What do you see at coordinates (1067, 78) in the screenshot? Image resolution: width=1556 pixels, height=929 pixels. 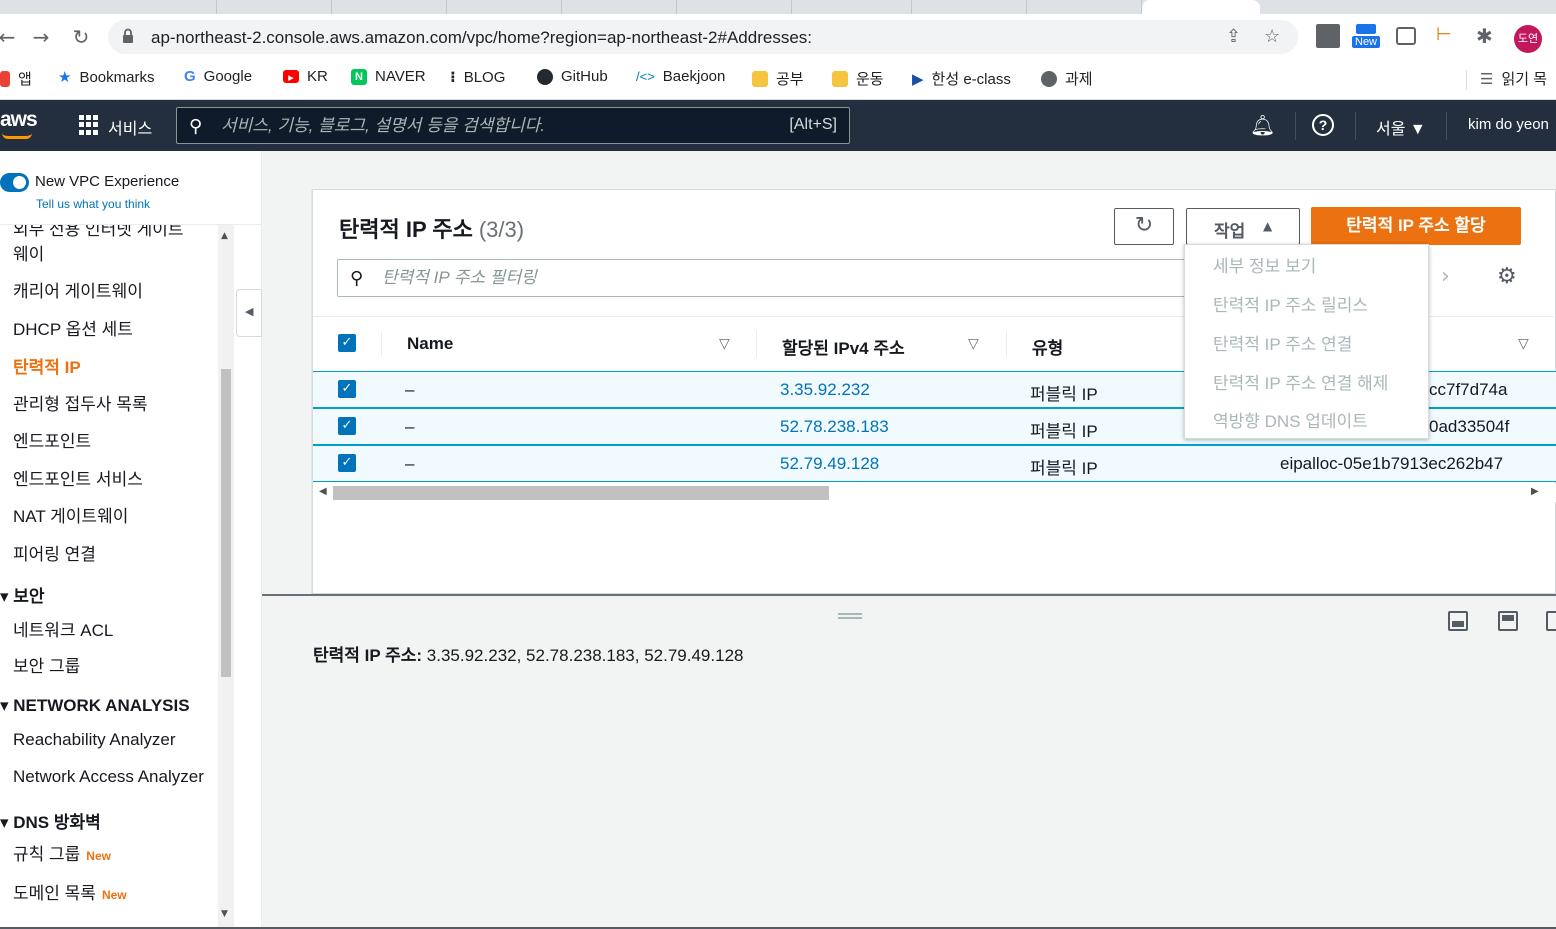 I see `bookmark-assignment: 과제` at bounding box center [1067, 78].